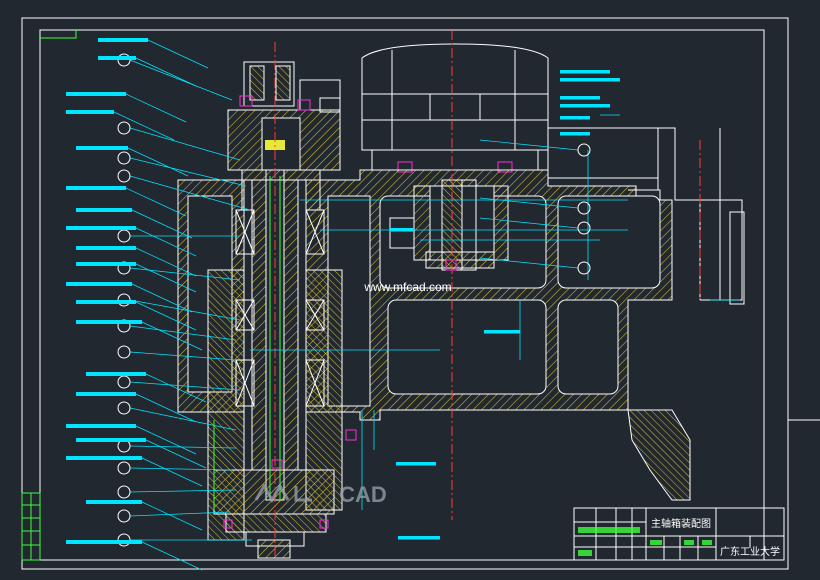 The height and width of the screenshot is (580, 820). I want to click on motor-housing, so click(455, 108).